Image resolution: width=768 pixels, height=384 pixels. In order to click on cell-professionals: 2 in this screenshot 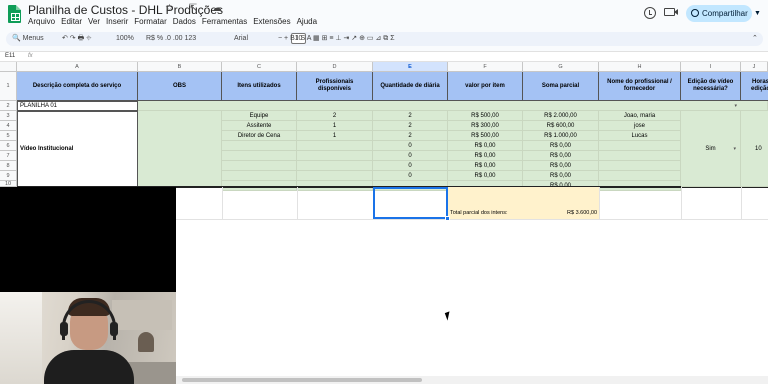, I will do `click(335, 116)`.